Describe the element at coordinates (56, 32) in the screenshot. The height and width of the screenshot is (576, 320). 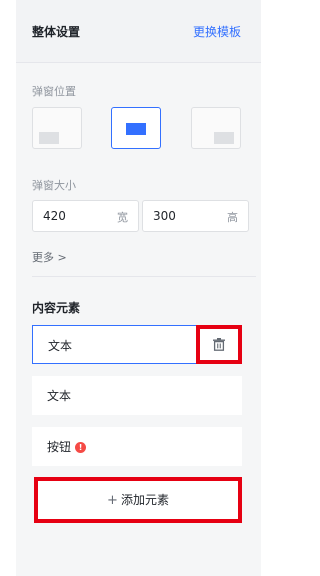
I see `panel-title: 整体设置` at that location.